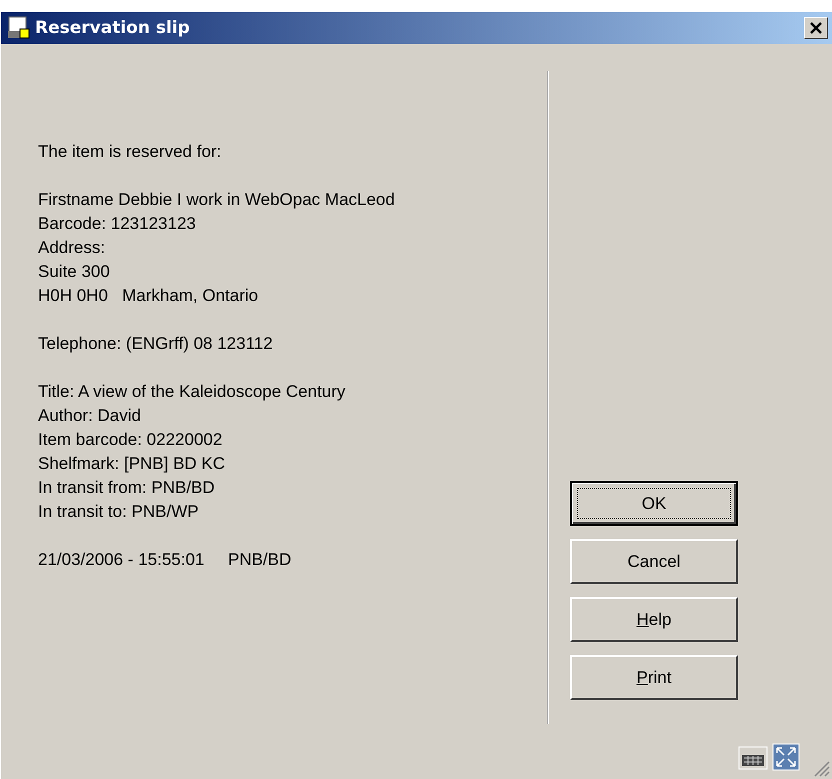  Describe the element at coordinates (117, 224) in the screenshot. I see `slip-text: Barcode: 123123123` at that location.